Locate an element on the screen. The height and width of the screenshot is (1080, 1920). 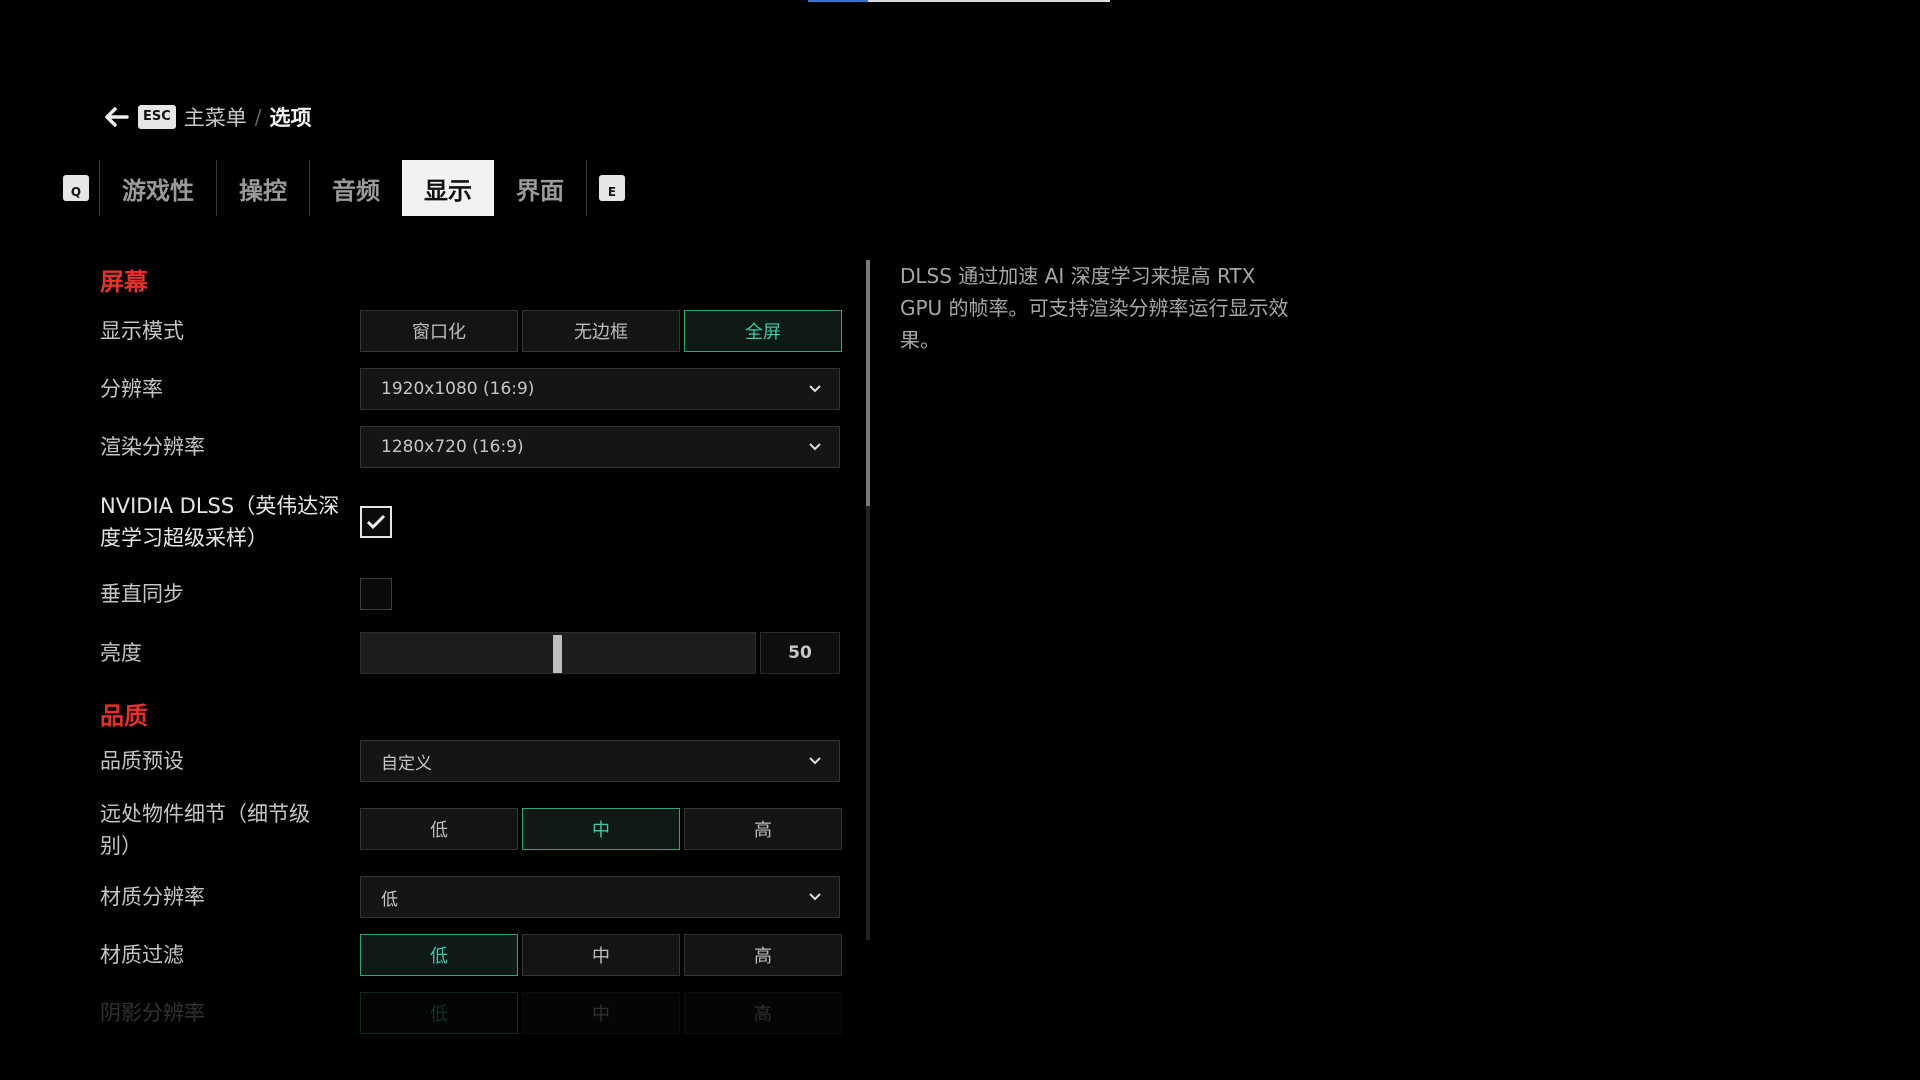
scrollbar-thumb is located at coordinates (868, 383).